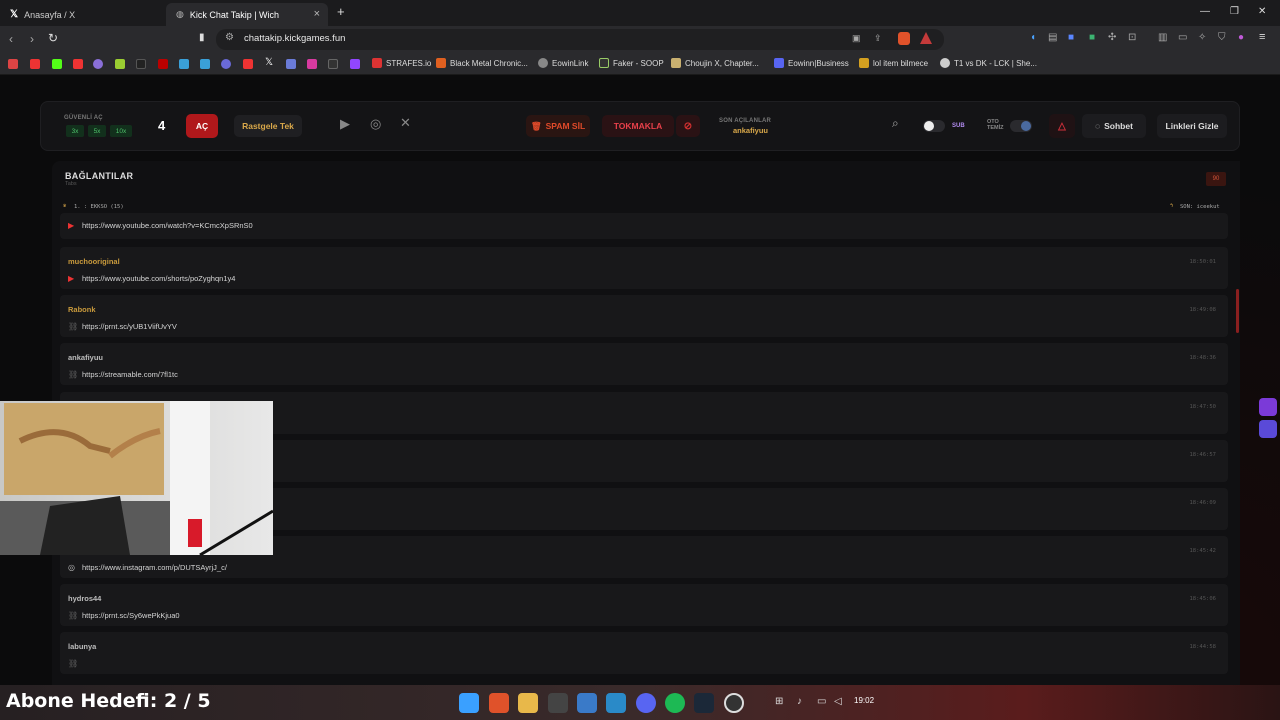 The image size is (1280, 720). I want to click on restore-button: ❐, so click(1234, 11).